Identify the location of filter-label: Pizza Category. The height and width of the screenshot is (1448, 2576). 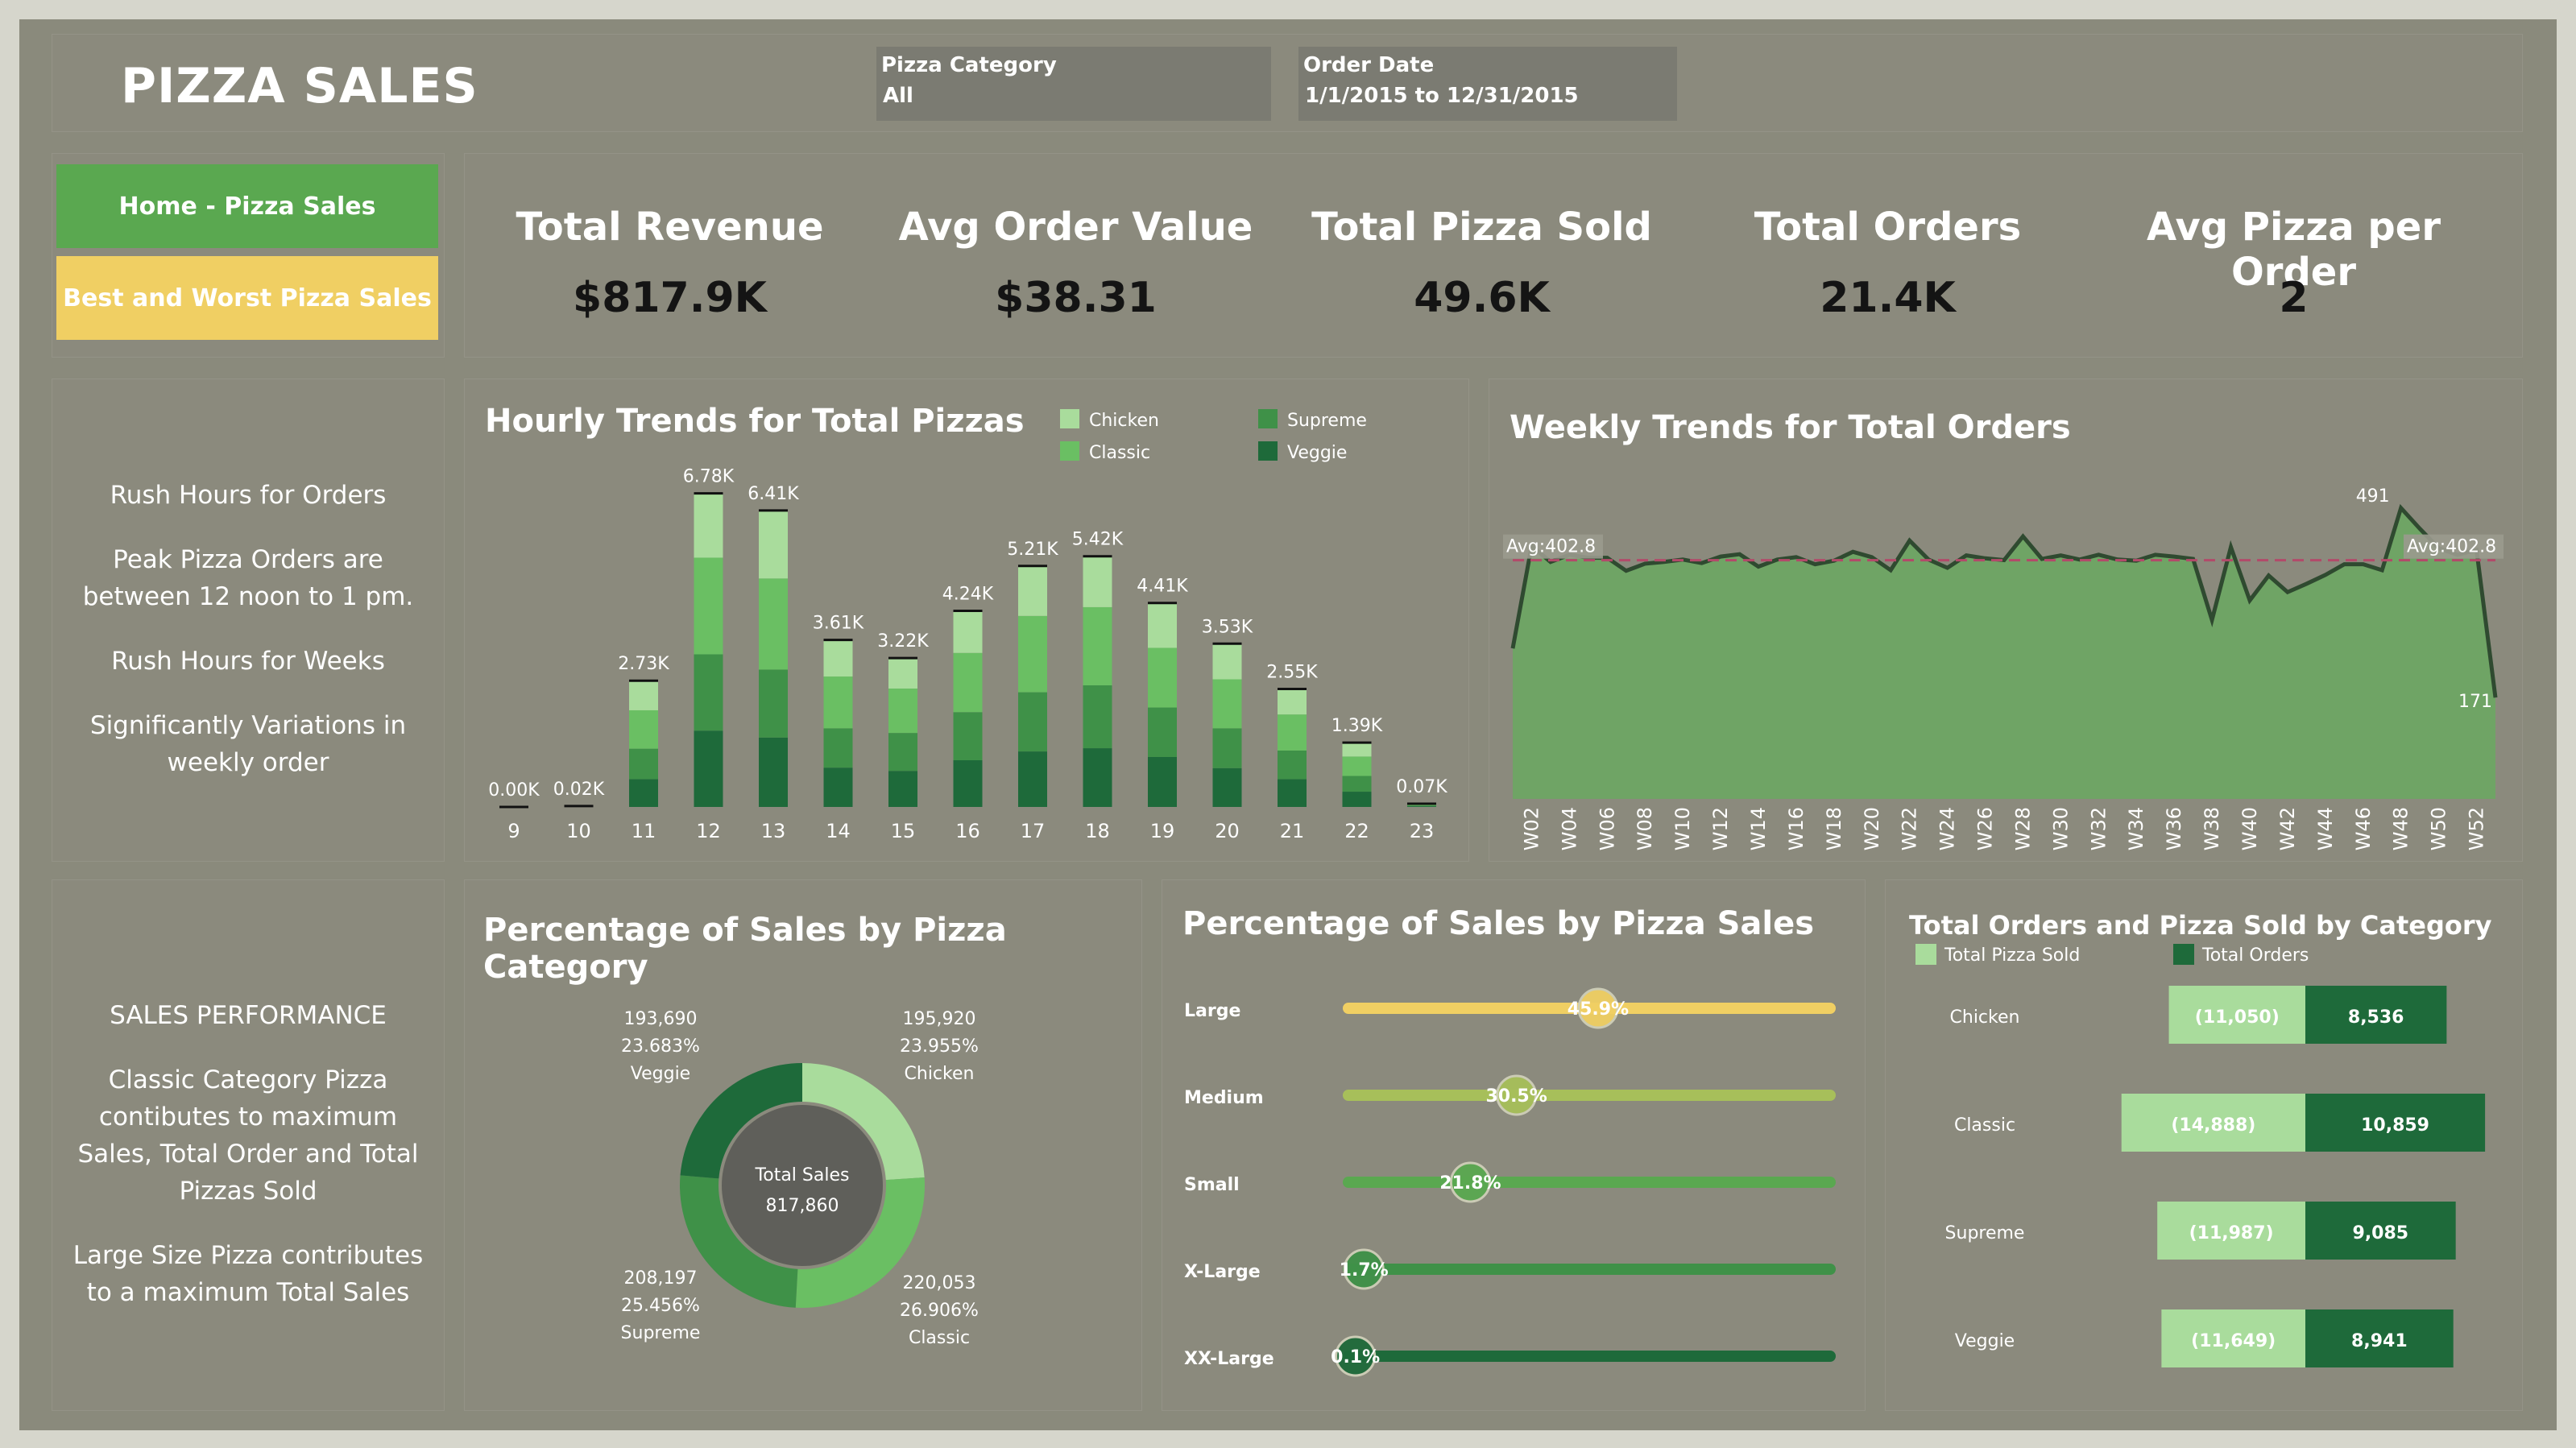
(969, 65).